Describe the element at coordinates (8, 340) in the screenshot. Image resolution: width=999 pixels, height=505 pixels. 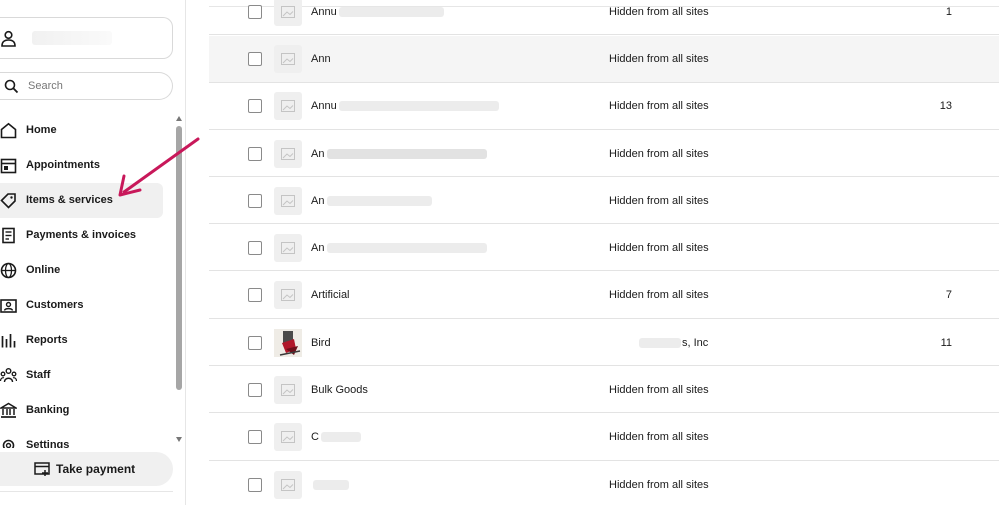
I see `bar-chart-icon` at that location.